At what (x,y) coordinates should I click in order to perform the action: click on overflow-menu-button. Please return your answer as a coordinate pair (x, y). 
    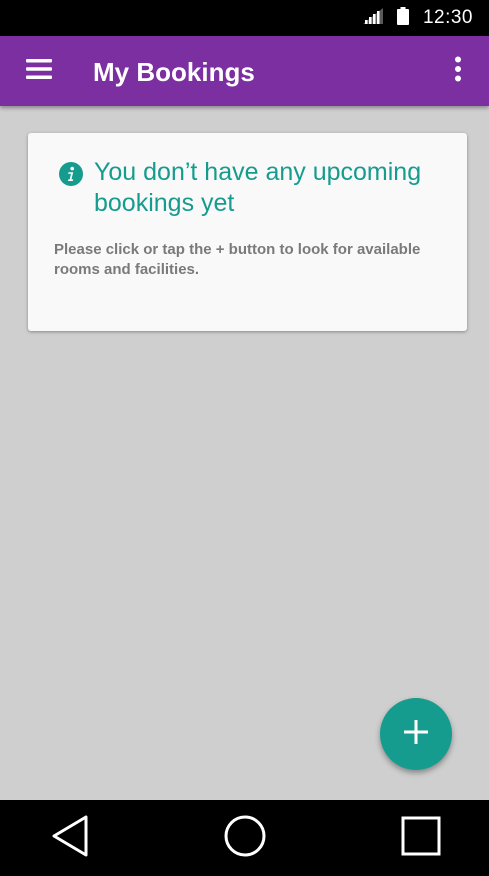
    Looking at the image, I should click on (458, 71).